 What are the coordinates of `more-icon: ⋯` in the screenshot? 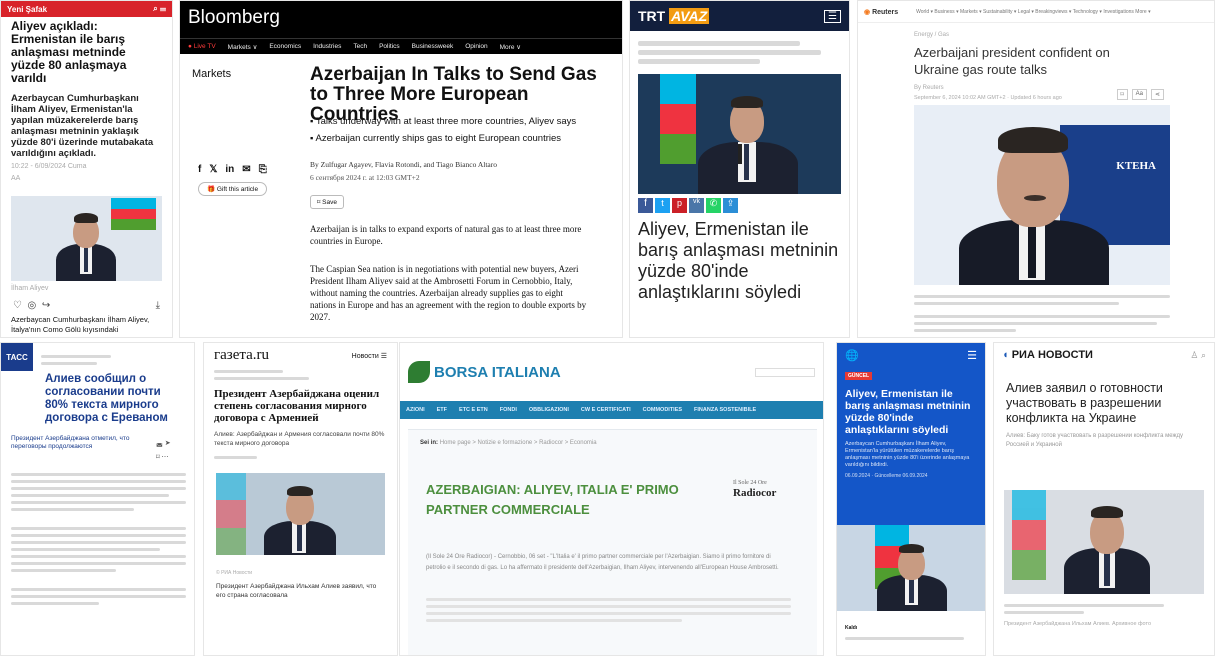 It's located at (165, 457).